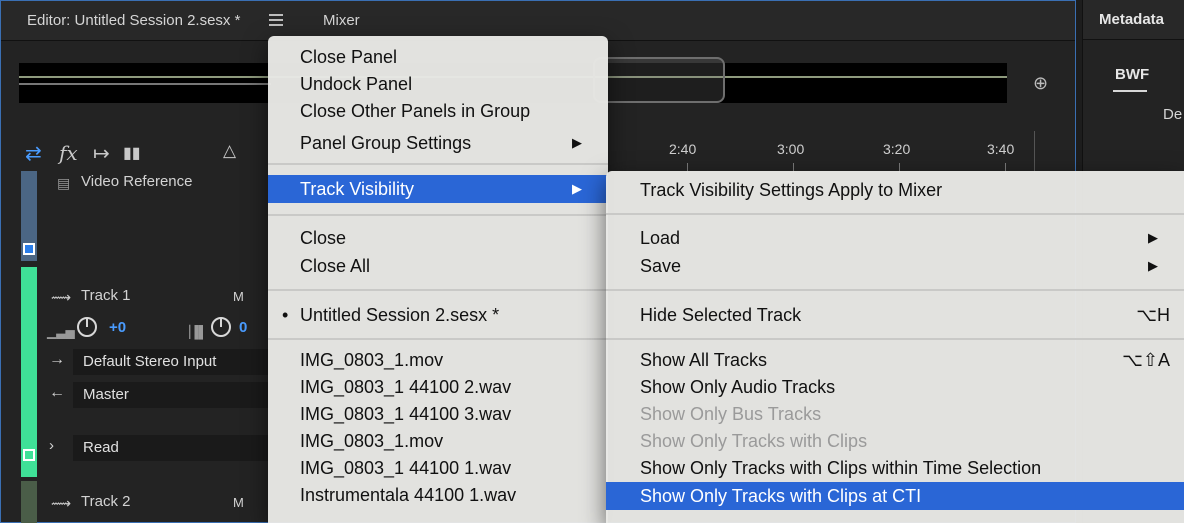 This screenshot has width=1184, height=523. I want to click on track1-color-strip, so click(29, 372).